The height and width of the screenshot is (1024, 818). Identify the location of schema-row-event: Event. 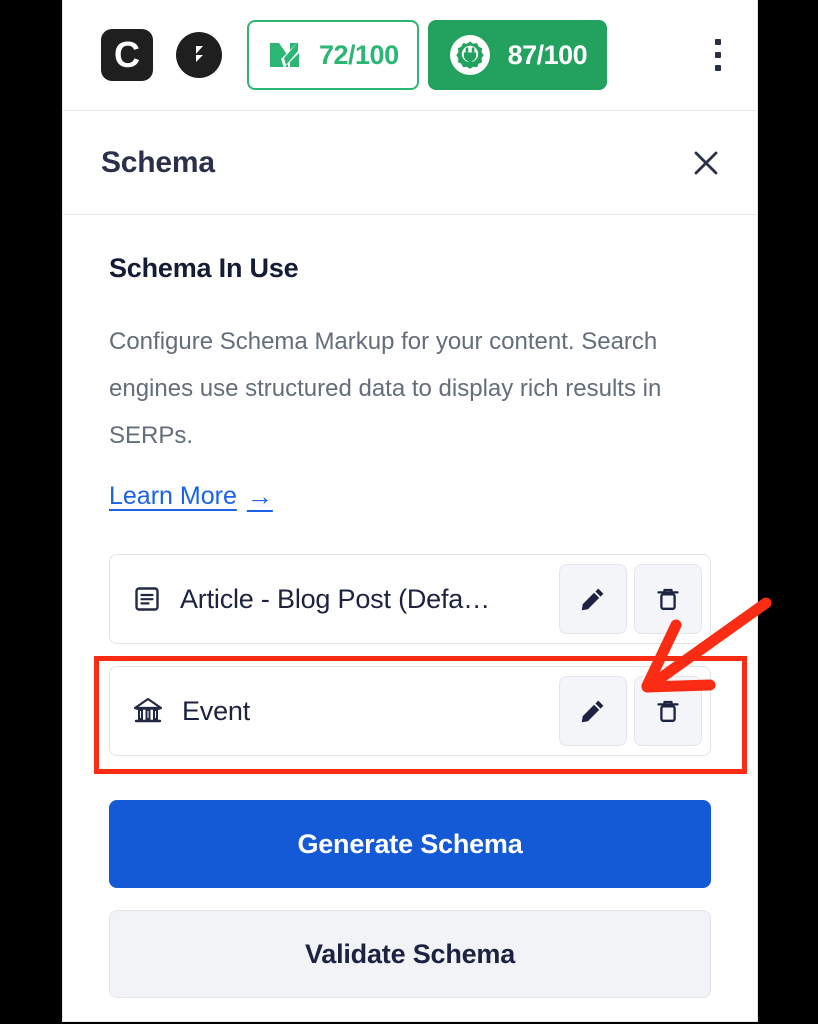
(410, 711).